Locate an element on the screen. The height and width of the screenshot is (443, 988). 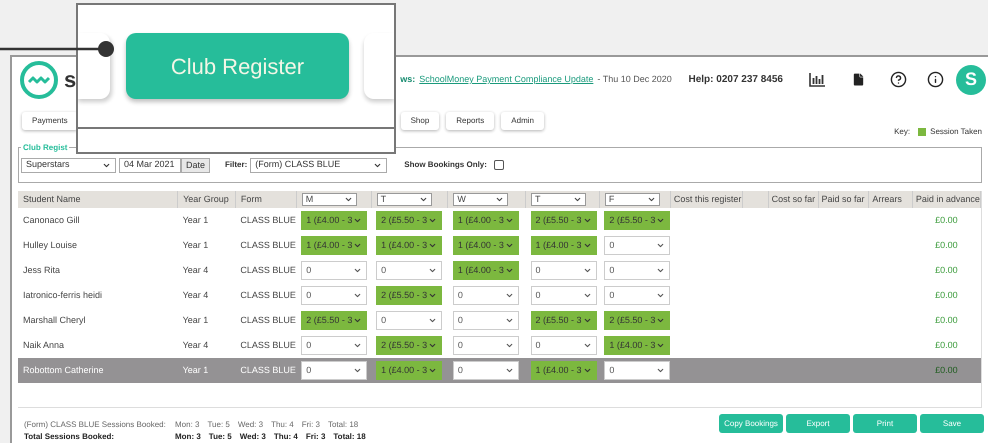
key-label: Key: is located at coordinates (902, 132).